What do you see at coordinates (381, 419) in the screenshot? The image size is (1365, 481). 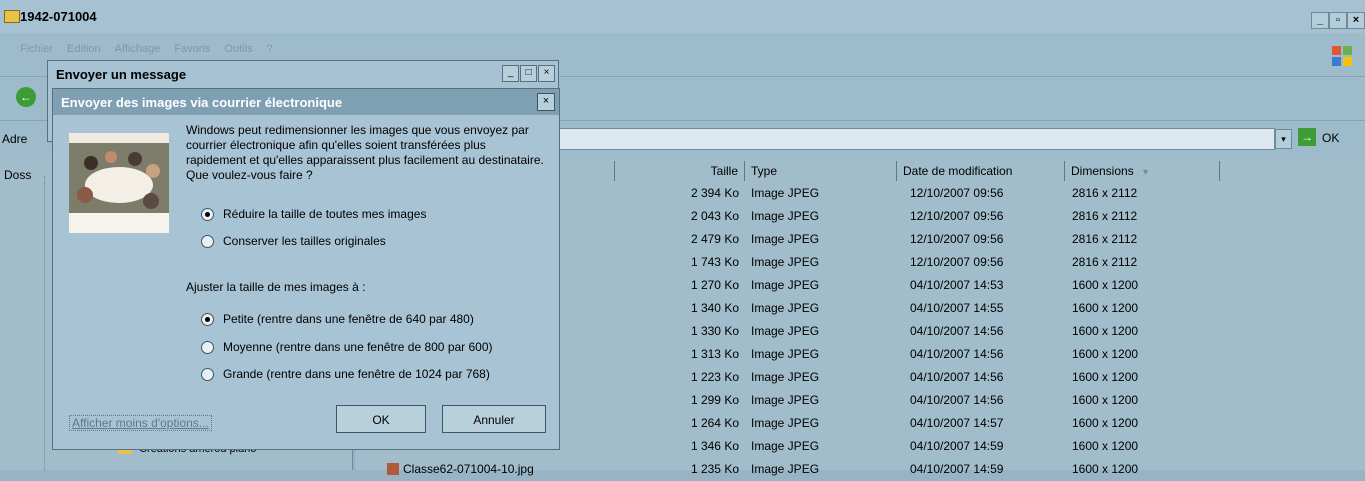 I see `ok-button: OK` at bounding box center [381, 419].